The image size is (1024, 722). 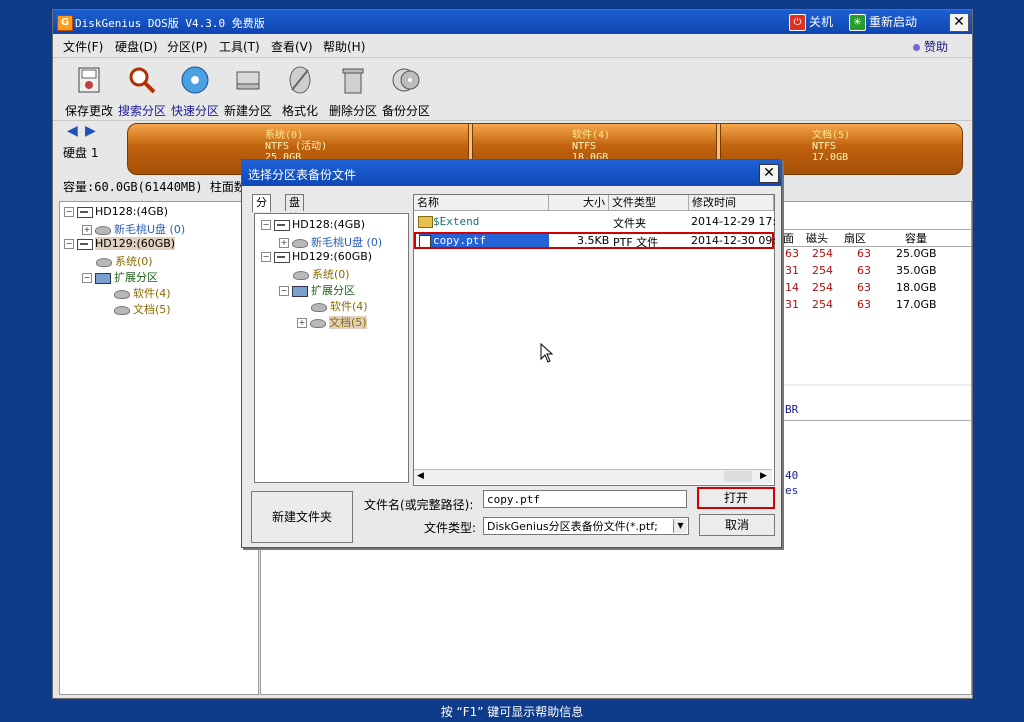 What do you see at coordinates (142, 309) in the screenshot?
I see `tree-item-docs: 文档(5)` at bounding box center [142, 309].